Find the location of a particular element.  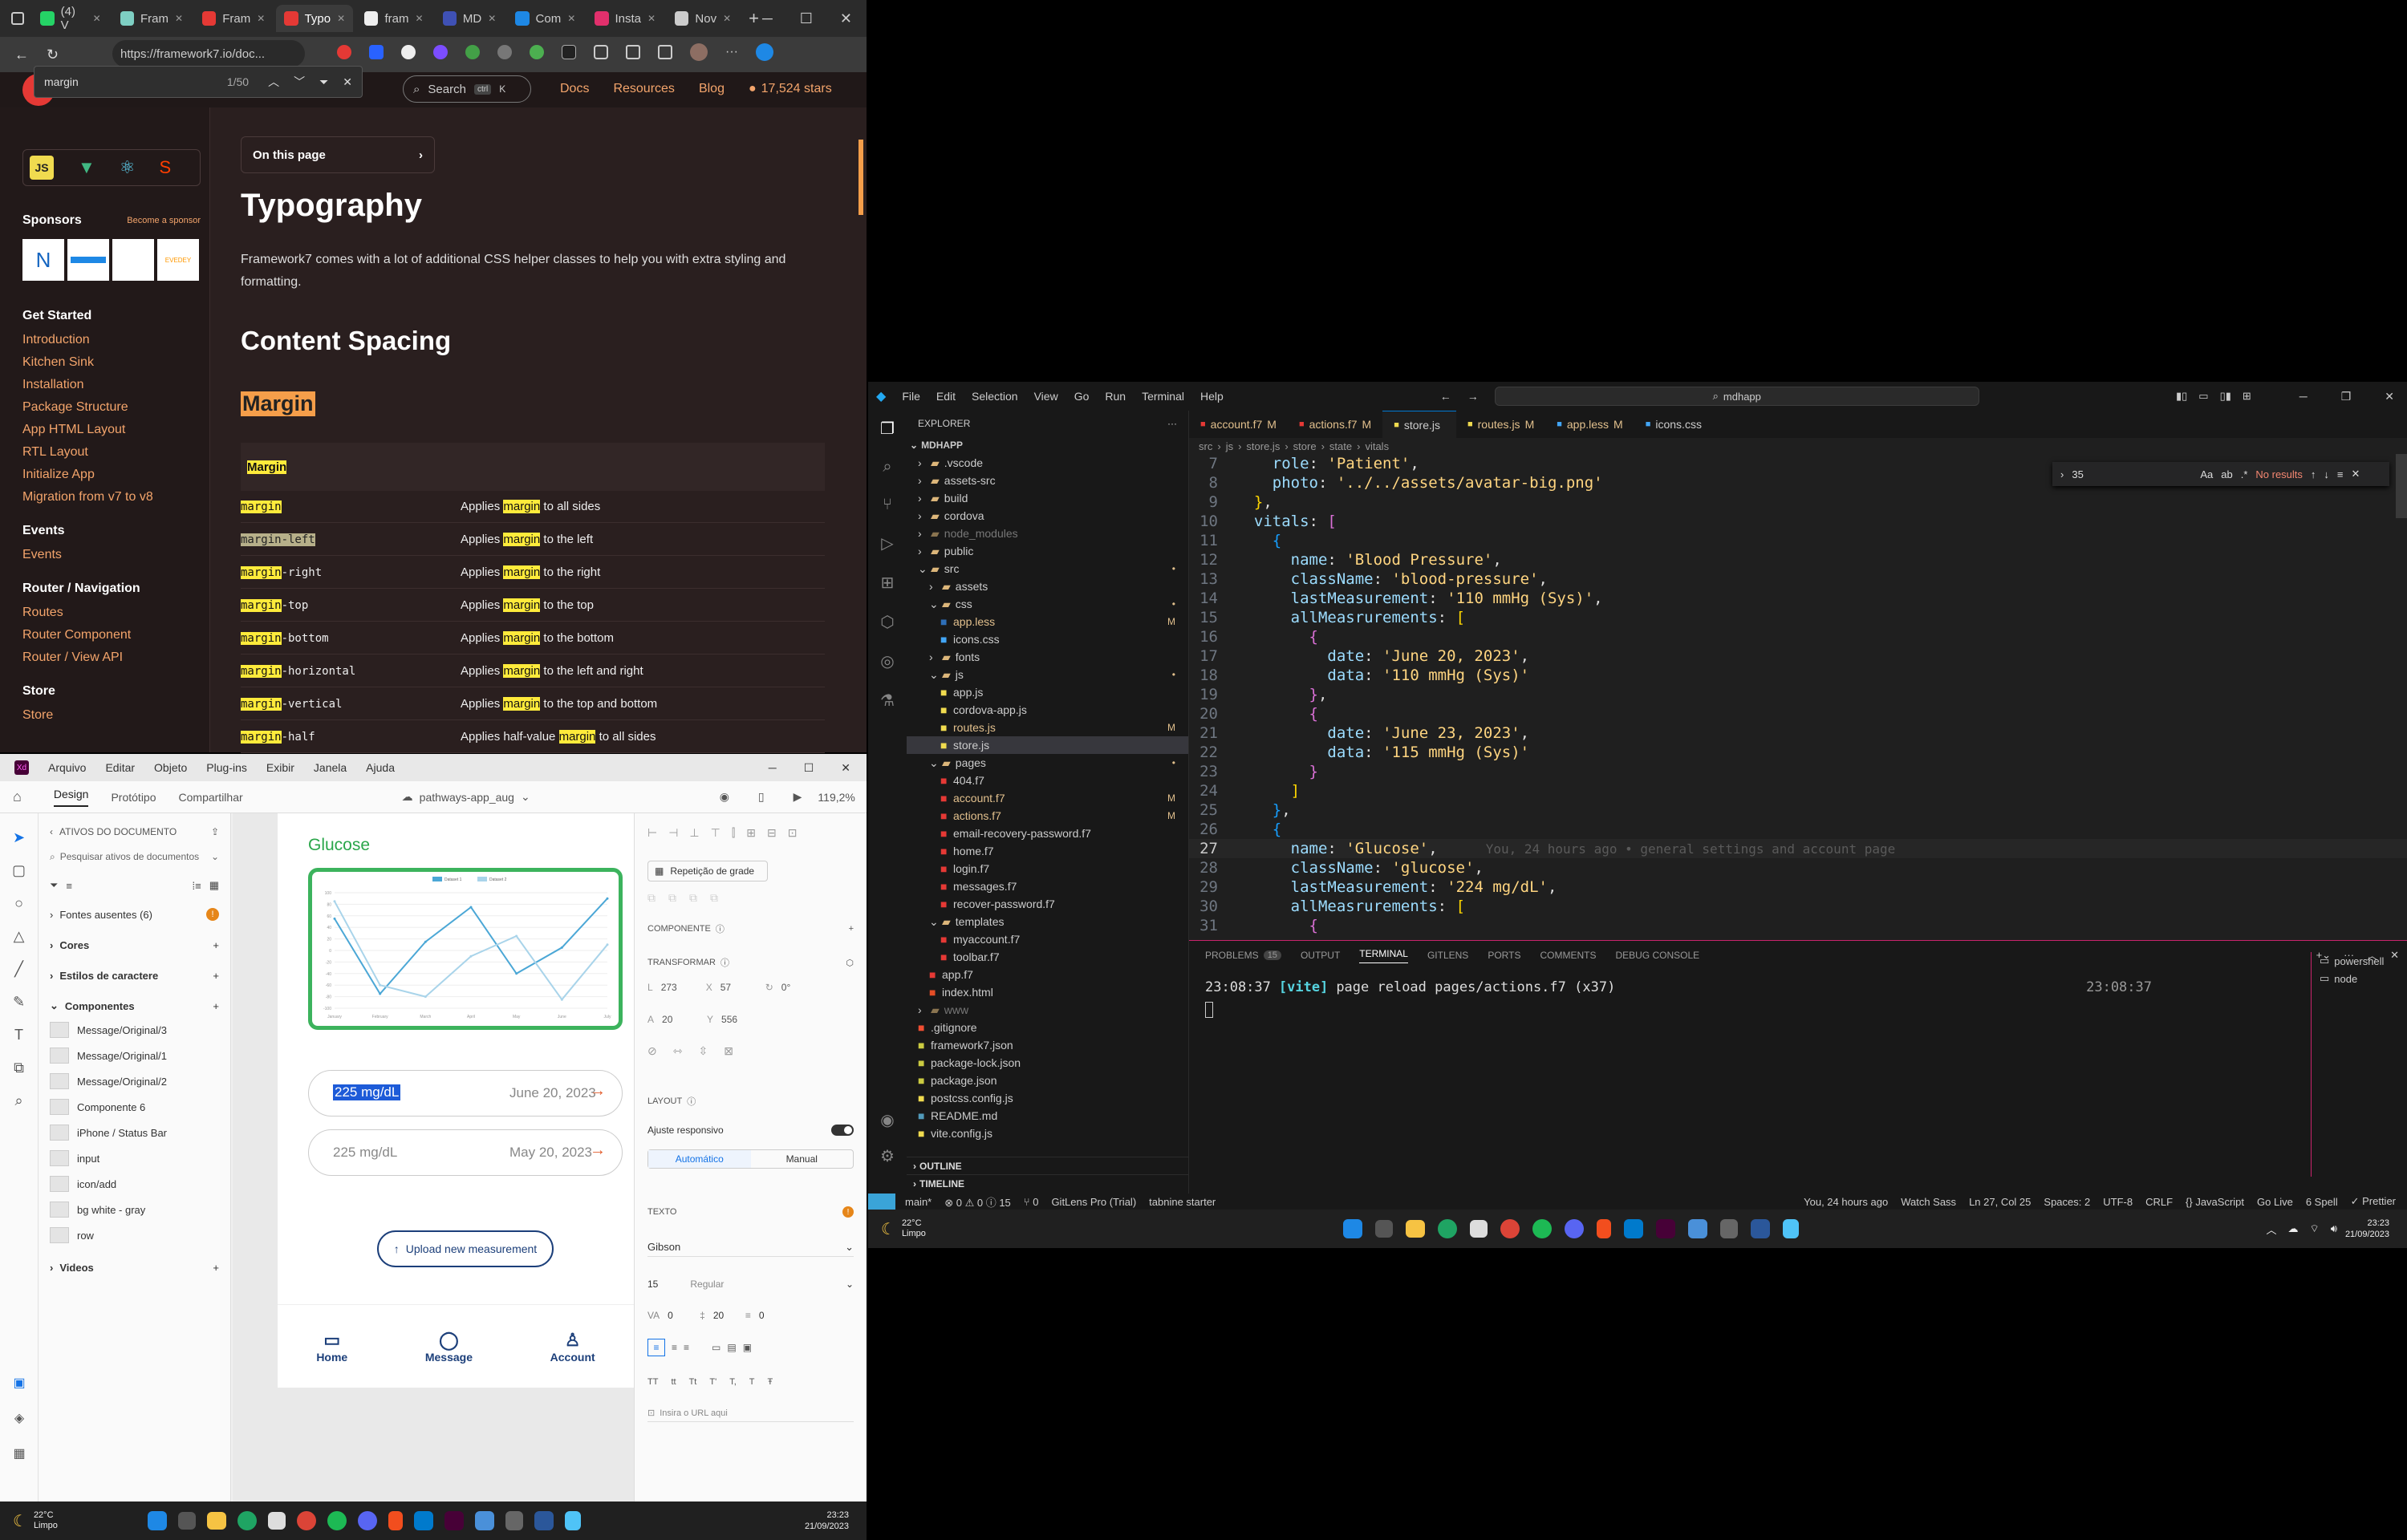

select-tool-icon: ➤ is located at coordinates (19, 837).